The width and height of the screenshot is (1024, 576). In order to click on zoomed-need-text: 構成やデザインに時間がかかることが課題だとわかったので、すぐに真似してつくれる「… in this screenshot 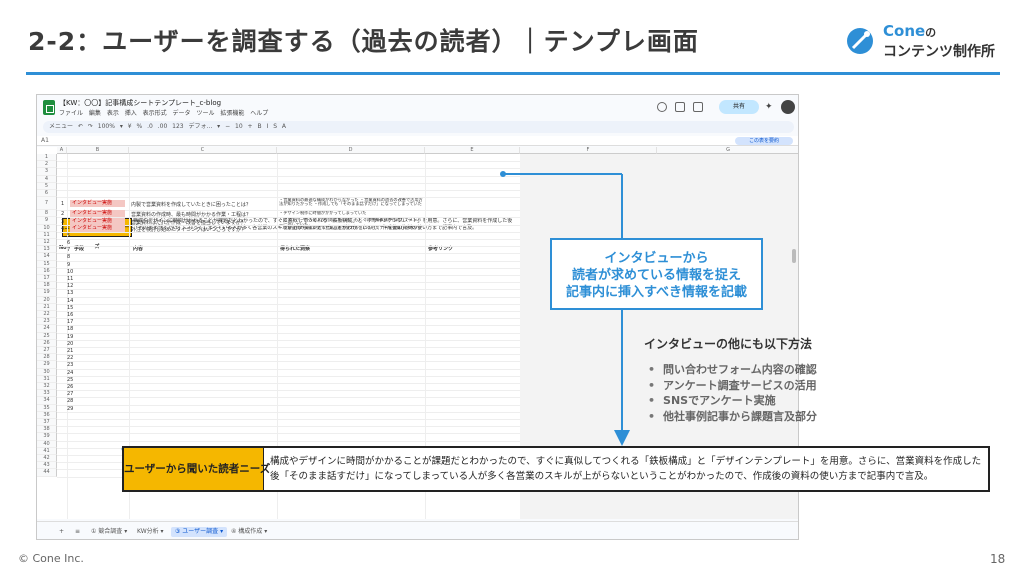, I will do `click(626, 469)`.